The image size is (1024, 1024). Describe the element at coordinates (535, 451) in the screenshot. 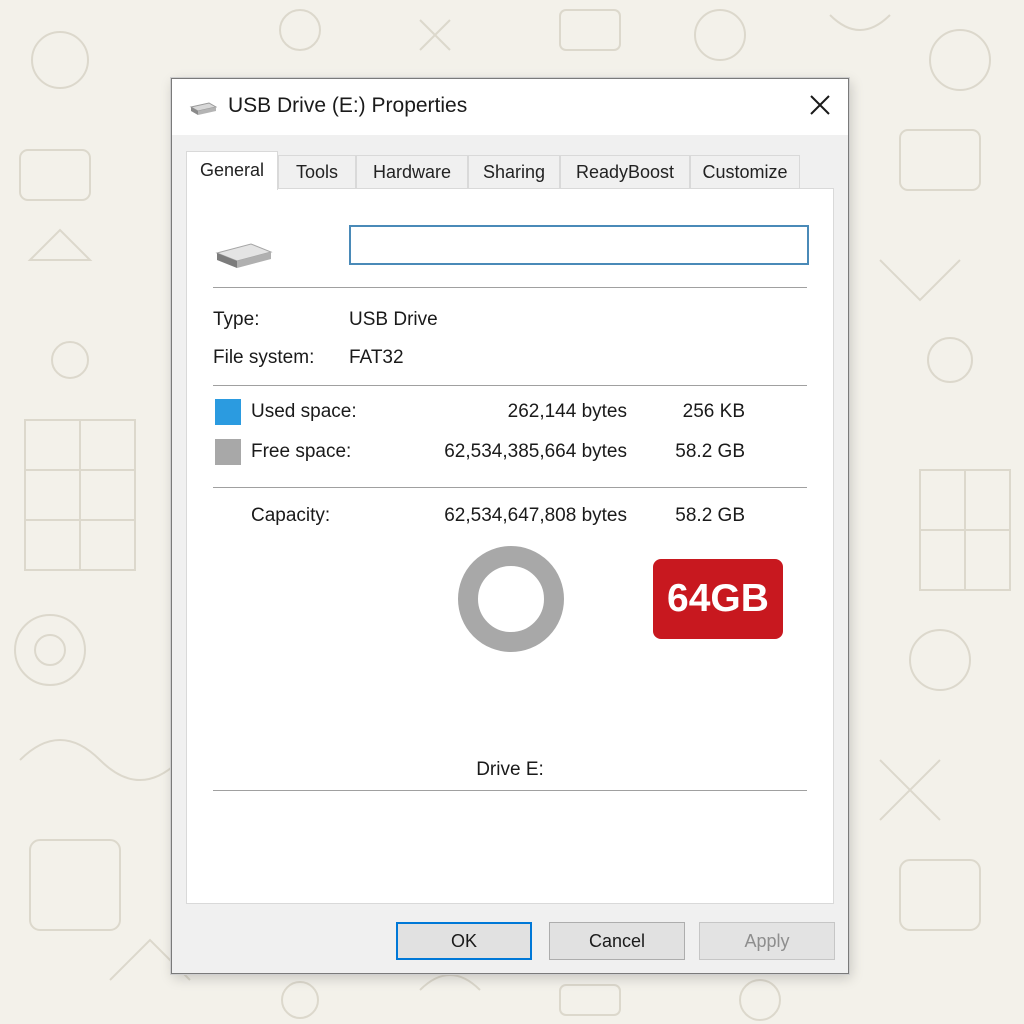

I see `free-space-bytes: 62,534,385,664 bytes` at that location.